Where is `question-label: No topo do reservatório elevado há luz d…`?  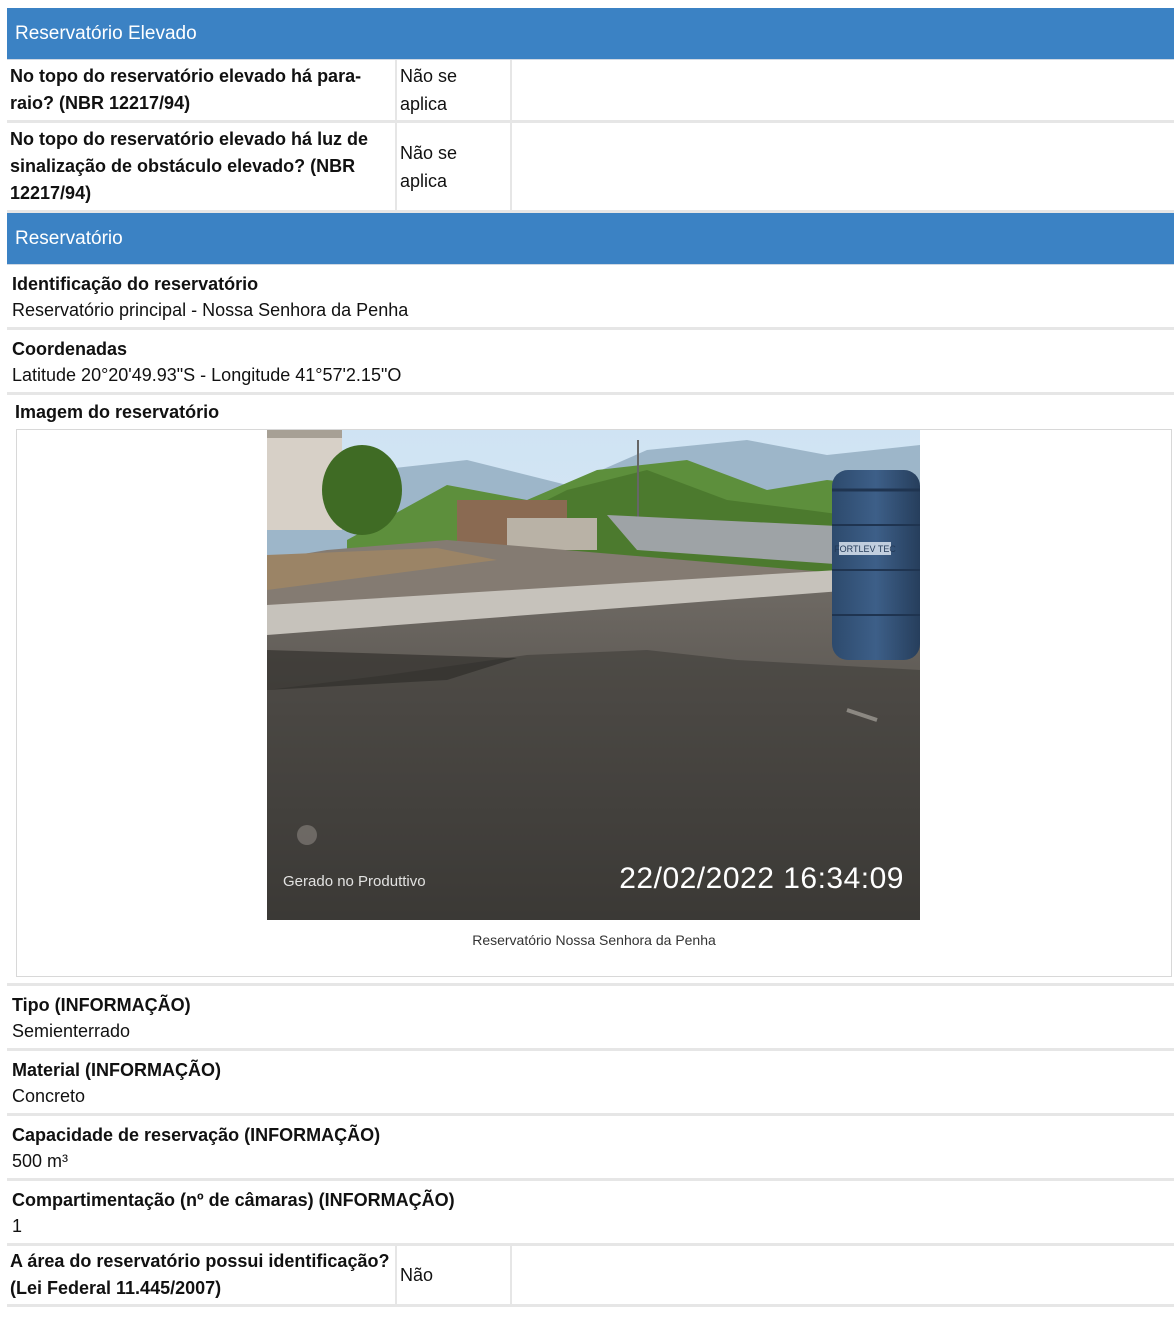 question-label: No topo do reservatório elevado há luz d… is located at coordinates (202, 166).